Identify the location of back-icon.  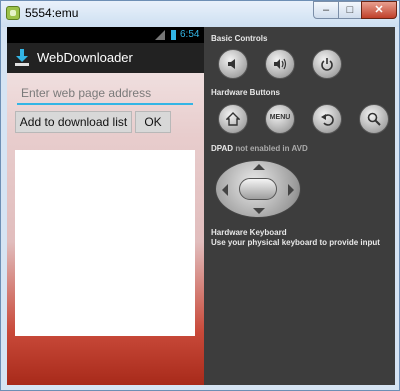
(327, 120).